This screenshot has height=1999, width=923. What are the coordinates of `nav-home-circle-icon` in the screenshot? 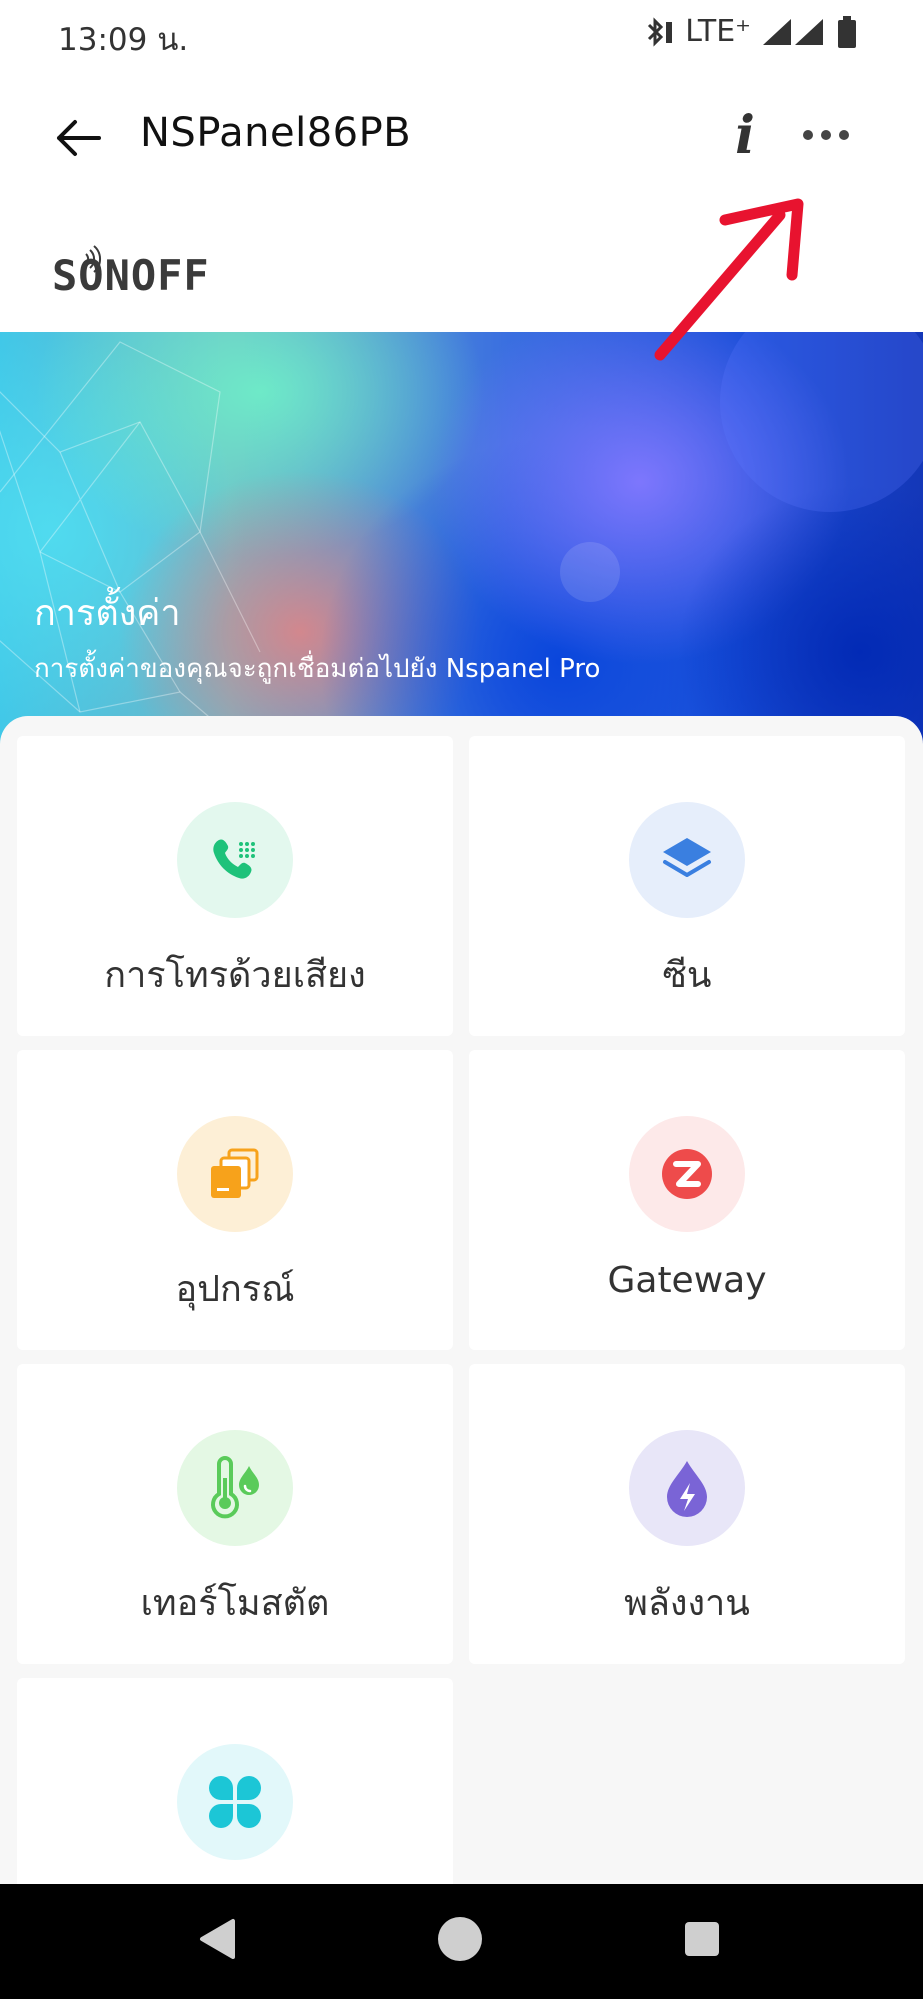 It's located at (460, 1939).